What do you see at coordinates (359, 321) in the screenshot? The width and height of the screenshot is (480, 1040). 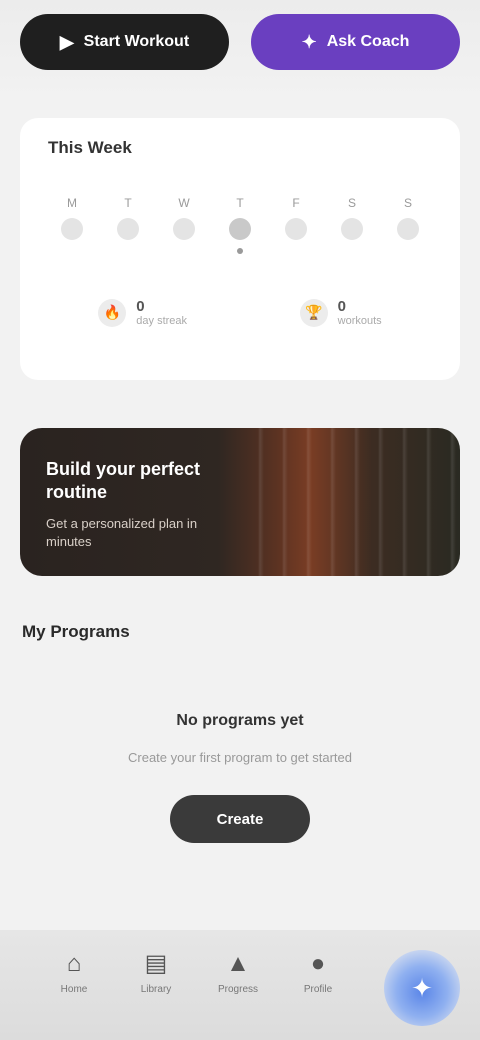 I see `workouts-label: workouts` at bounding box center [359, 321].